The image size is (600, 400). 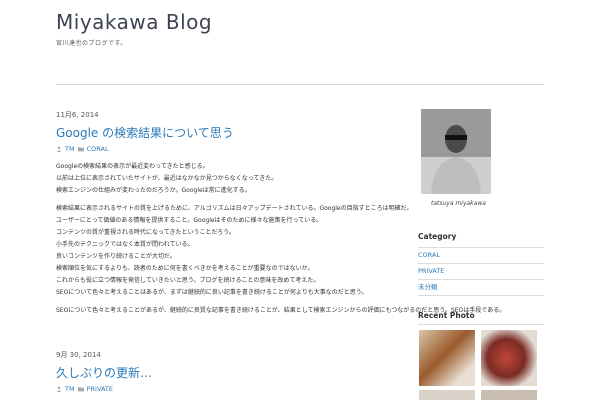 I want to click on list-item: 未分類, so click(x=481, y=288).